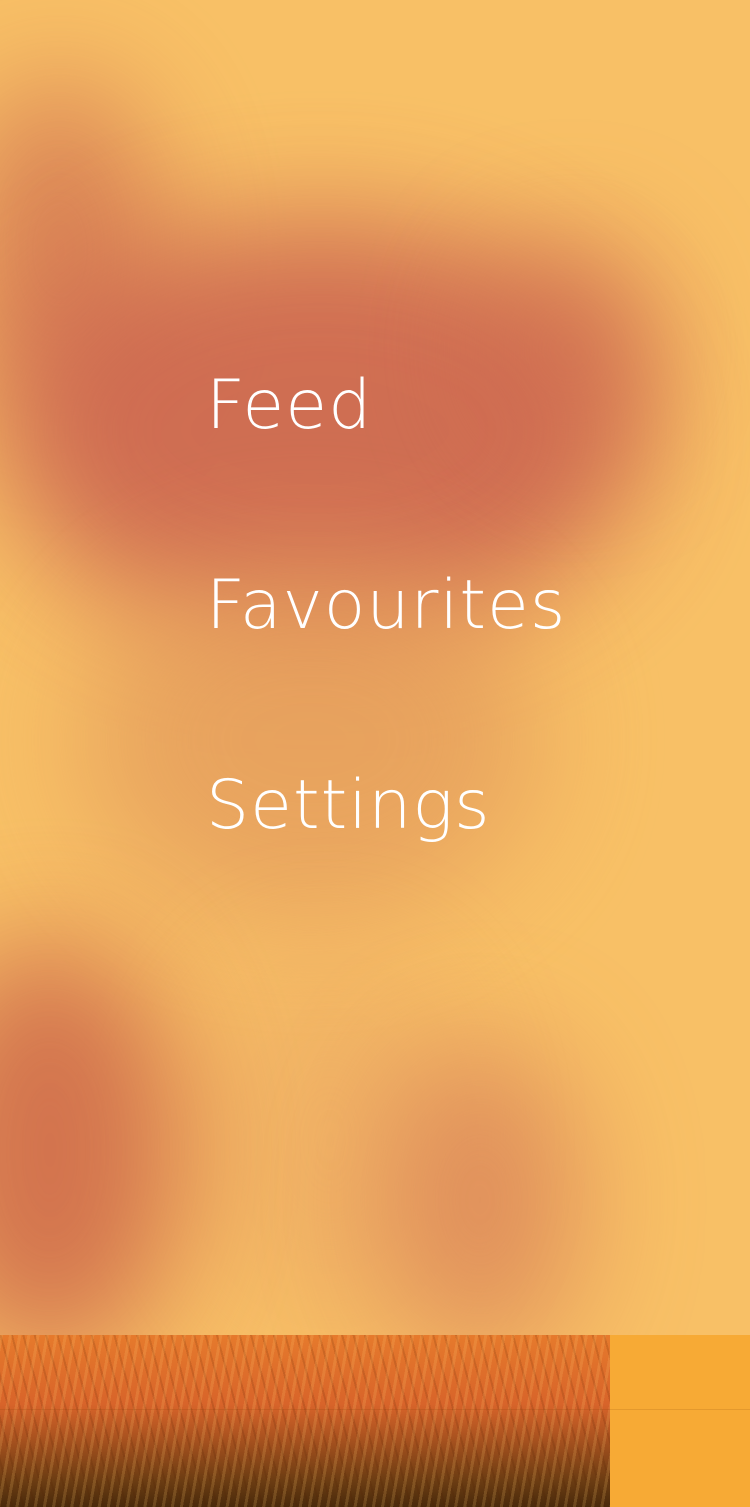 The height and width of the screenshot is (1507, 750). What do you see at coordinates (289, 406) in the screenshot?
I see `menu-item-feed: Feed` at bounding box center [289, 406].